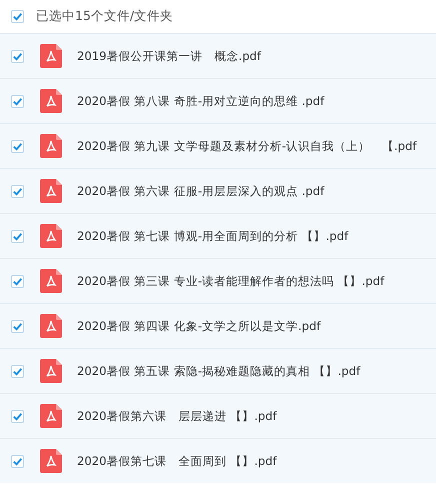 This screenshot has height=484, width=436. I want to click on file-name: 2020暑假第六课 层层递进 【】.pdf, so click(177, 416).